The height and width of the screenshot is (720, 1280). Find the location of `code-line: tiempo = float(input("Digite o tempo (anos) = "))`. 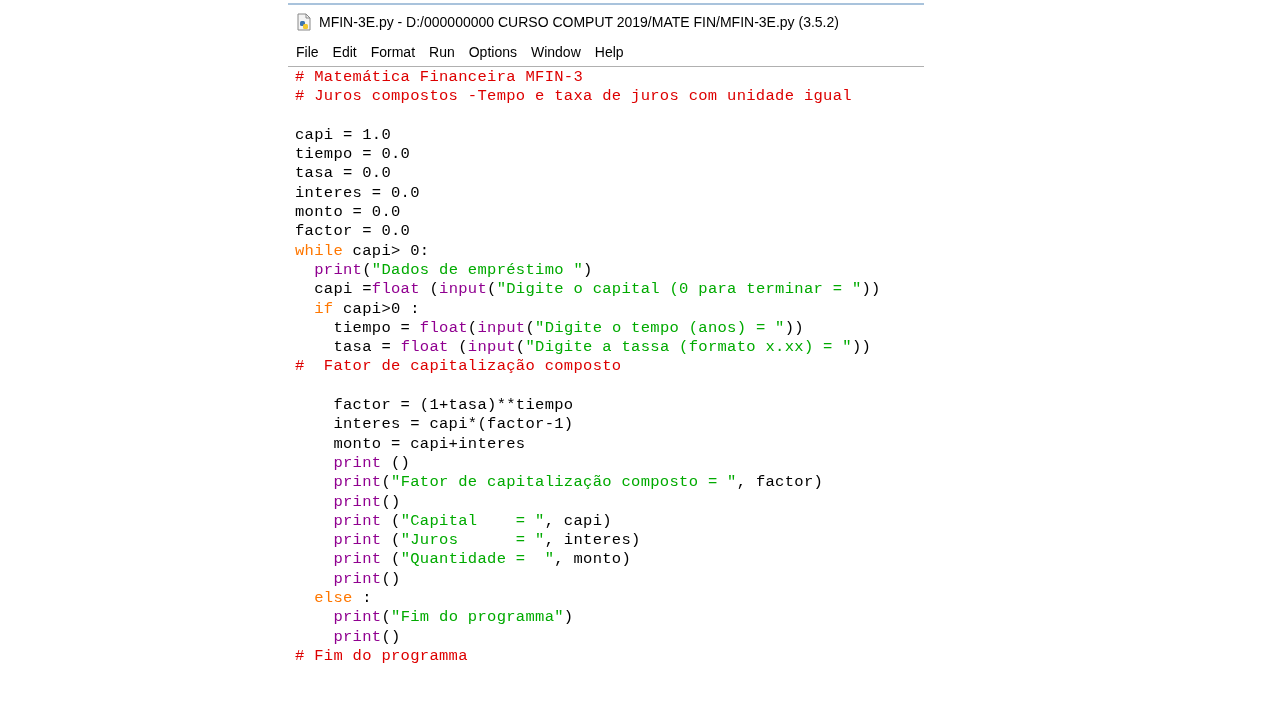

code-line: tiempo = float(input("Digite o tempo (anos) = ")) is located at coordinates (568, 328).